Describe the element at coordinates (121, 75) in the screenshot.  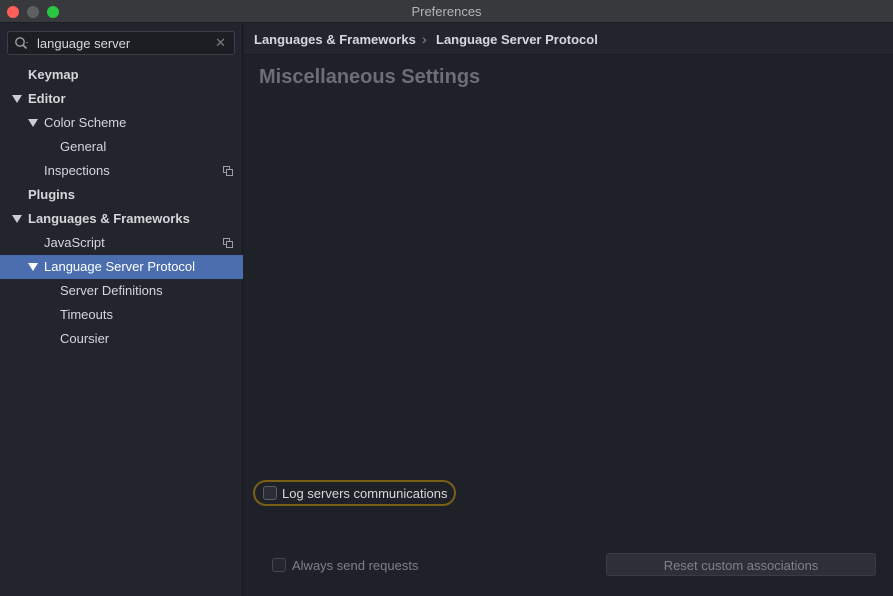
I see `tree-item-keymap: Keymap` at that location.